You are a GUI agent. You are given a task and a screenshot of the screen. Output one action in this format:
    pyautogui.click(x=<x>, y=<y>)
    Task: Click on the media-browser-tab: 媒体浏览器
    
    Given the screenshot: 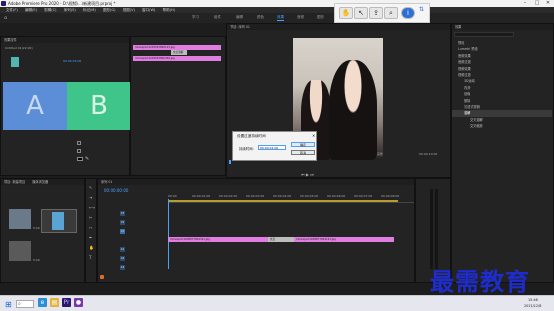 What is the action you would take?
    pyautogui.click(x=40, y=182)
    